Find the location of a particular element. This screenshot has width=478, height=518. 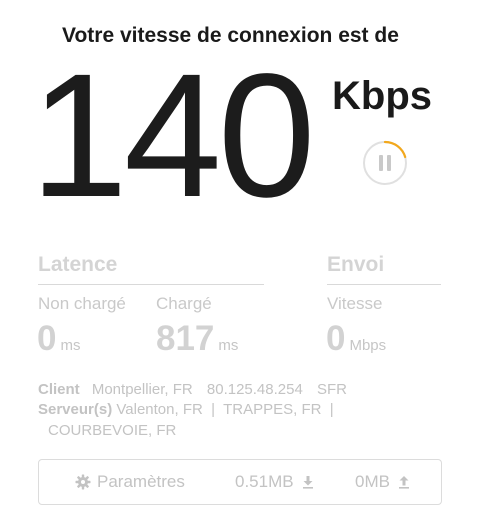

loaded-latency-unit: ms is located at coordinates (228, 345).